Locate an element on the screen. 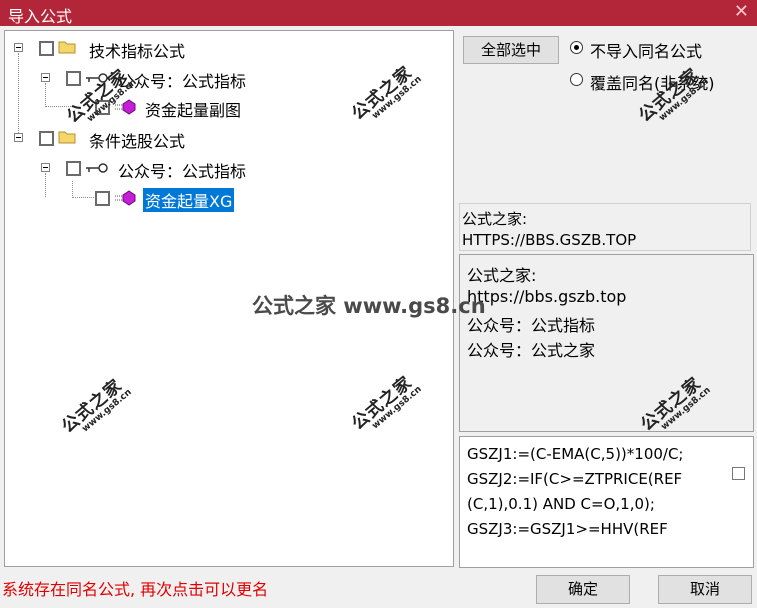 The height and width of the screenshot is (608, 757). cancel-button: 取消 is located at coordinates (705, 589).